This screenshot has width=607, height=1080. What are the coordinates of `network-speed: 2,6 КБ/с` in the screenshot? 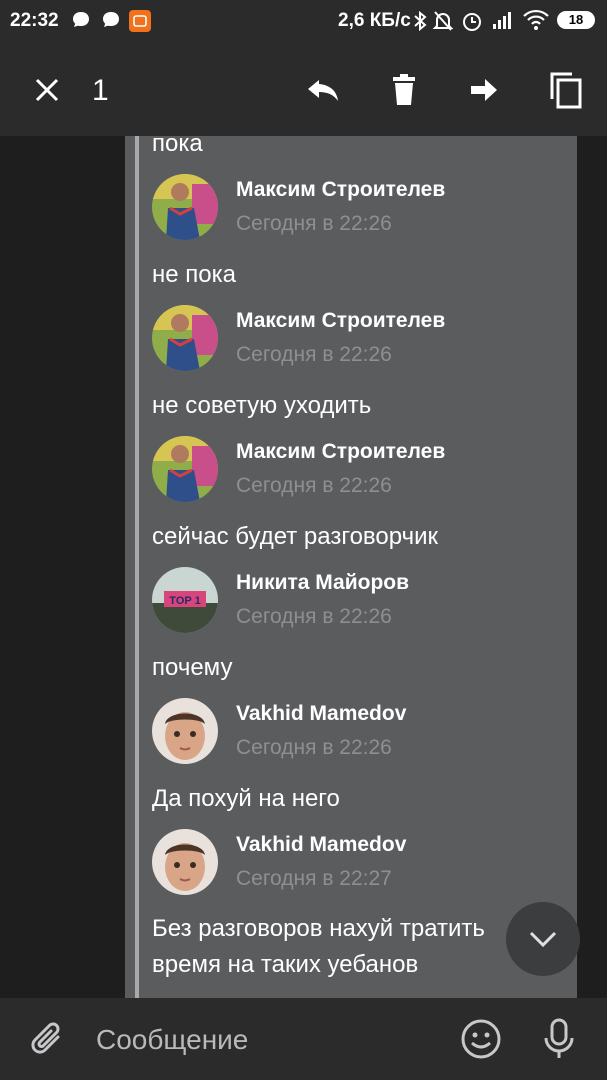 It's located at (374, 20).